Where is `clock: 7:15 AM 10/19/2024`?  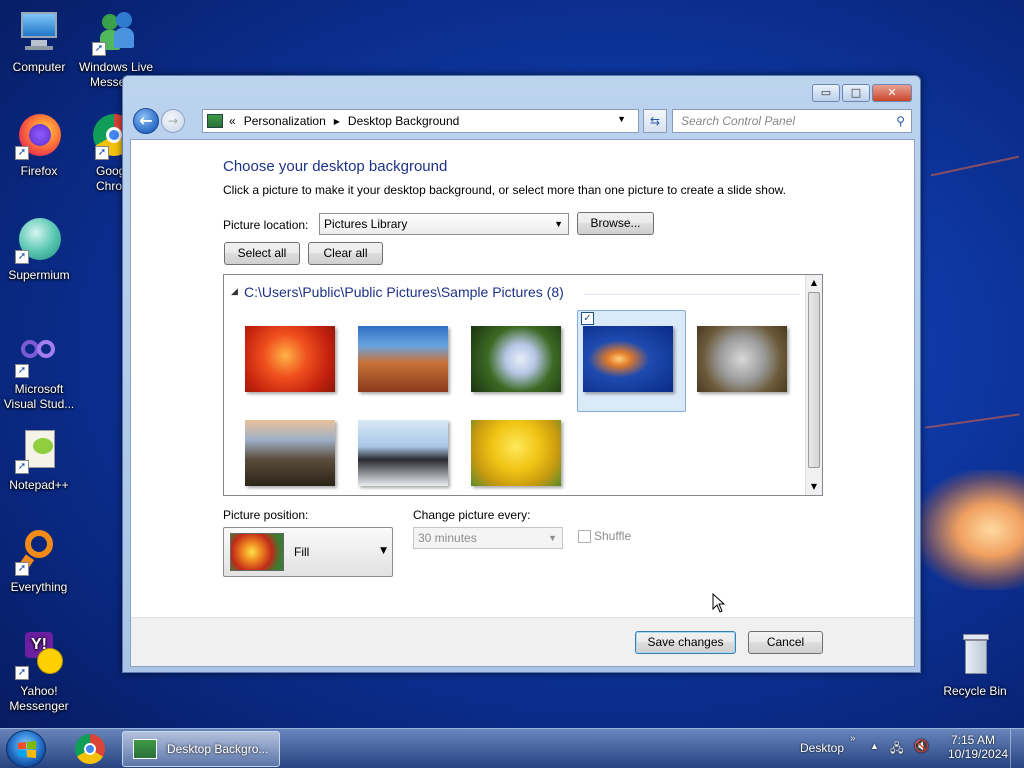
clock: 7:15 AM 10/19/2024 is located at coordinates (978, 747).